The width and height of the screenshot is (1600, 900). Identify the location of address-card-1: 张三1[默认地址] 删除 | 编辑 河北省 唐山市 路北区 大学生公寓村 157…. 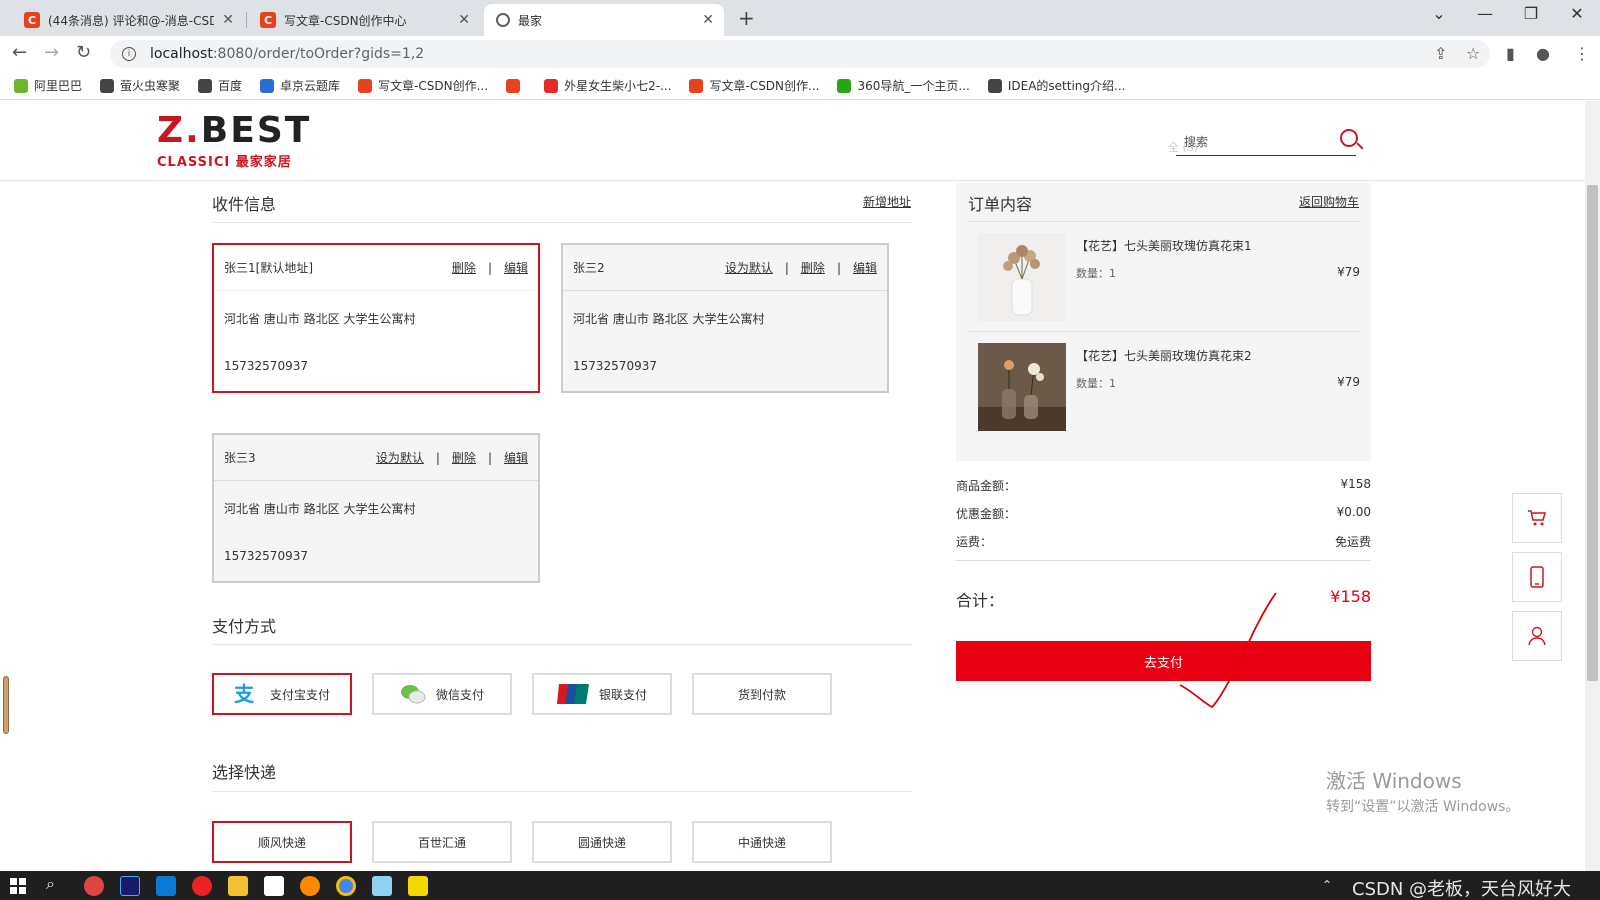
(376, 318).